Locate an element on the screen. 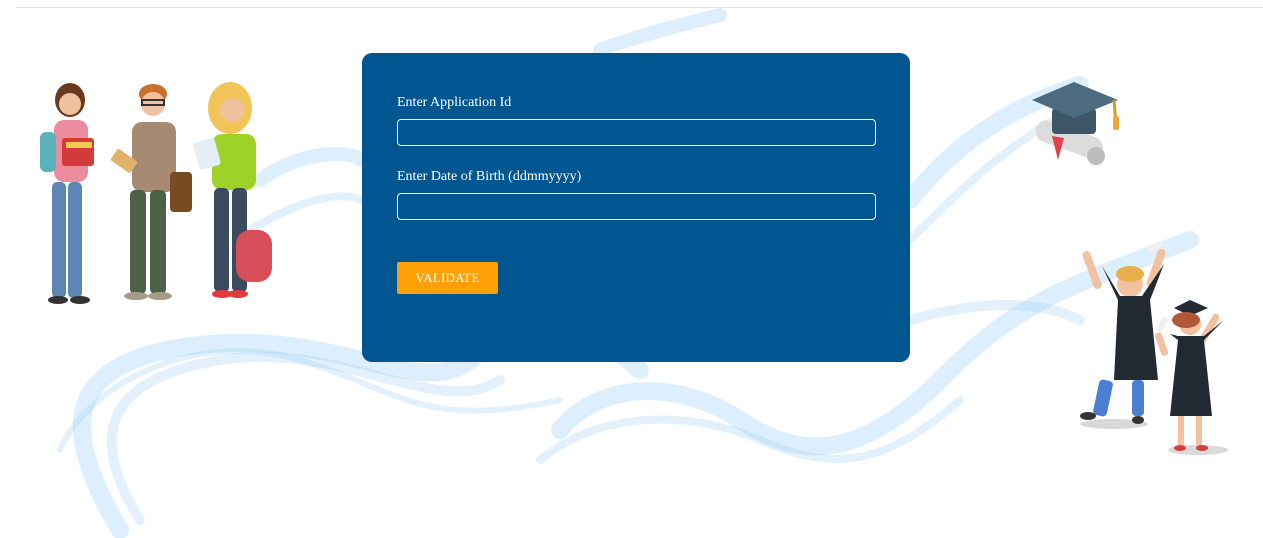 The width and height of the screenshot is (1263, 538). students-illustration is located at coordinates (156, 193).